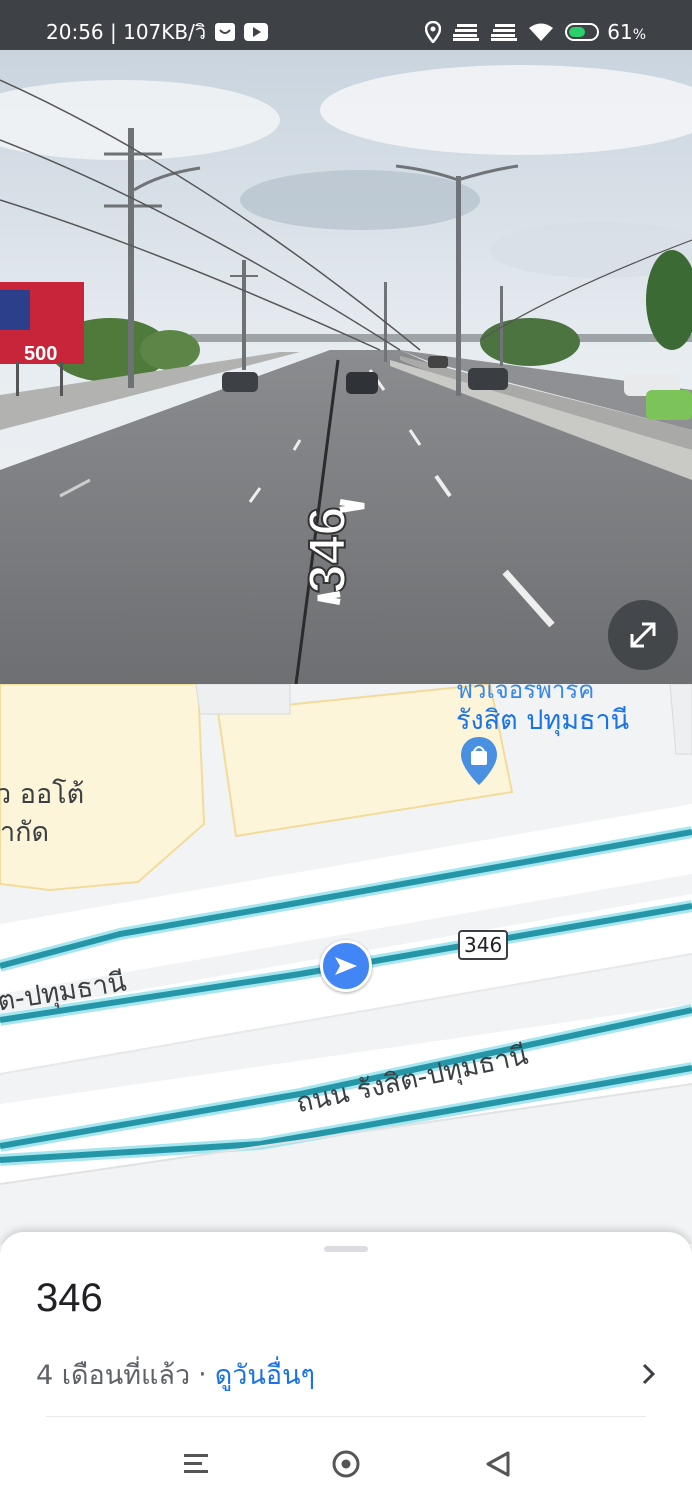  I want to click on status-time-speed: 20:56 | 107KB/วิ, so click(126, 32).